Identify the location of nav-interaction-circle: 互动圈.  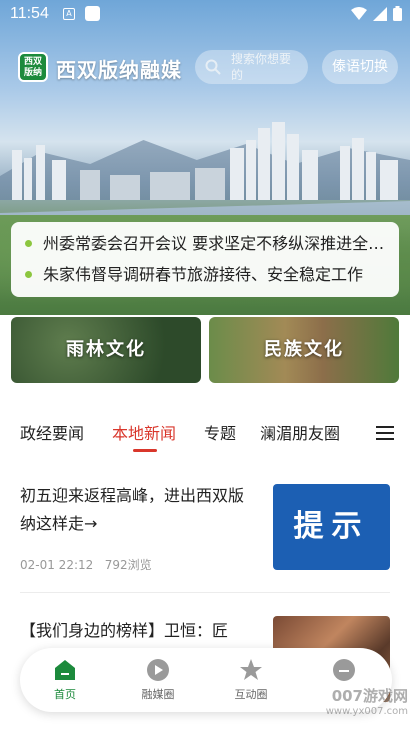
(251, 680).